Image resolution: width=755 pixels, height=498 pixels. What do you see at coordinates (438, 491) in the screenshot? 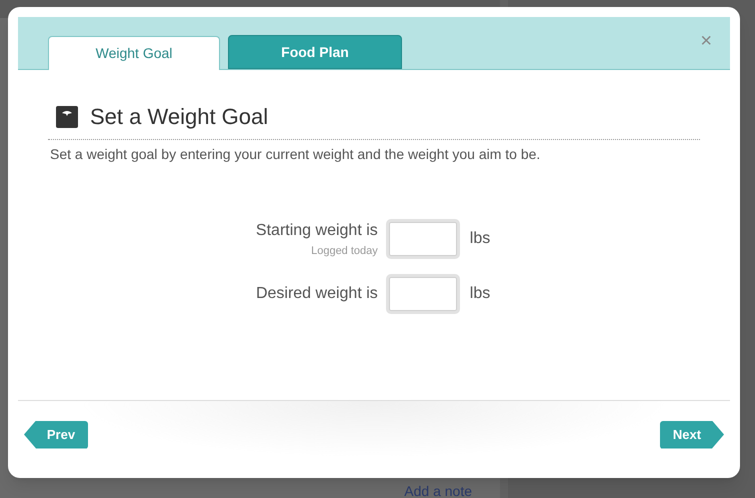
I see `add-note-link: Add a note` at bounding box center [438, 491].